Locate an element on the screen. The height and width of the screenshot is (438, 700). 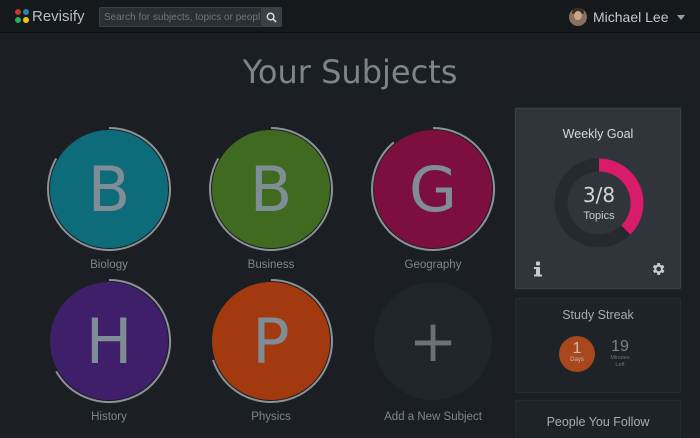
subject-name: Geography is located at coordinates (433, 265).